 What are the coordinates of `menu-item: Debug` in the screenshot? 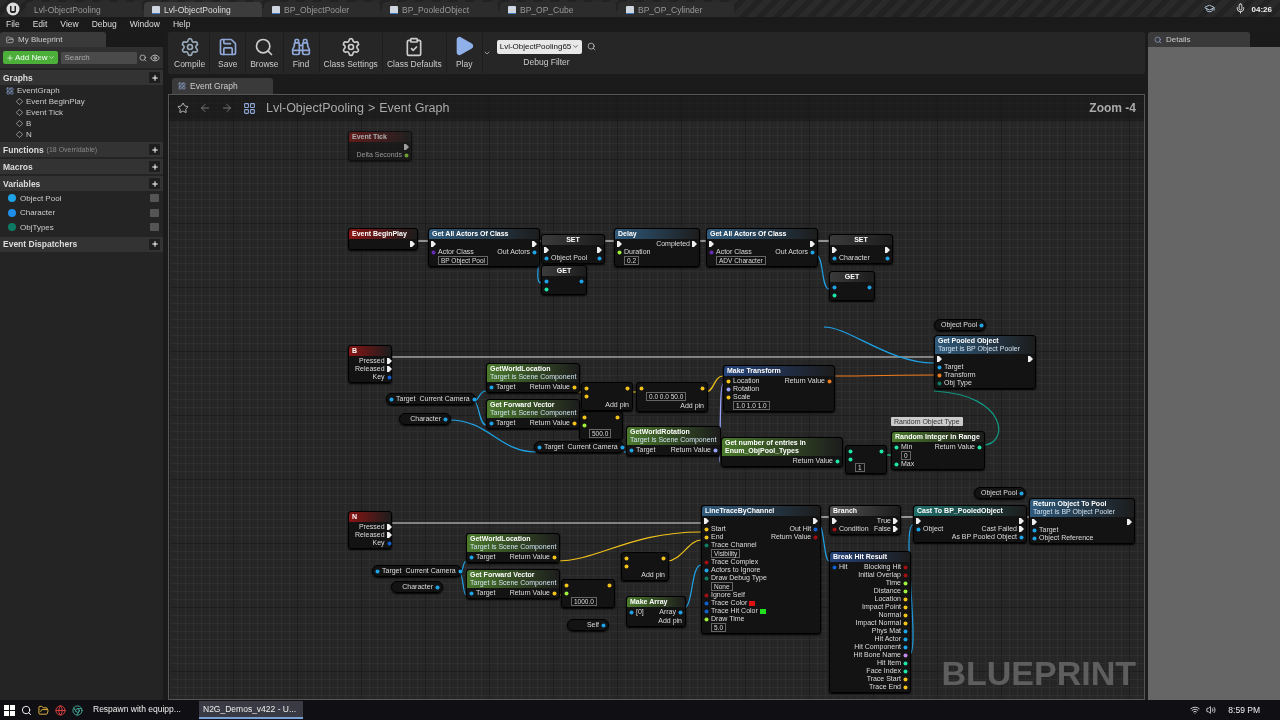 It's located at (104, 24).